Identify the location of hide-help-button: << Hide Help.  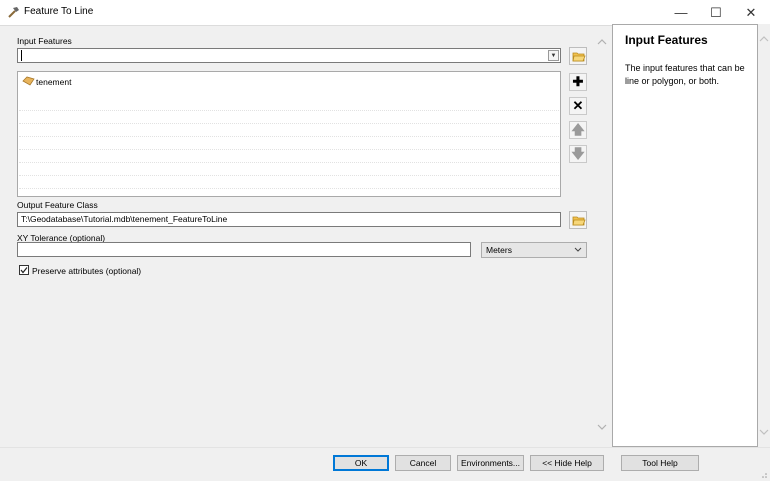
(567, 463).